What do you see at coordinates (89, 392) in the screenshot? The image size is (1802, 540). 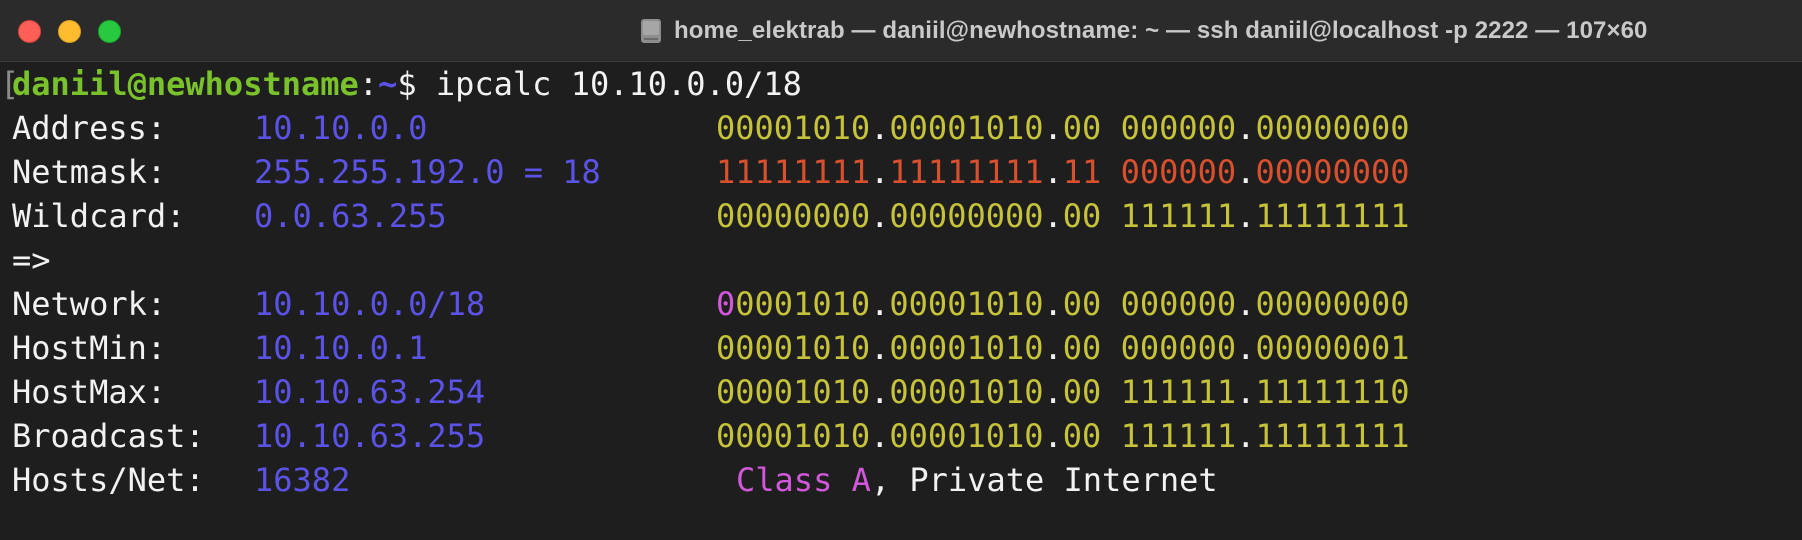 I see `row-label: HostMax:` at bounding box center [89, 392].